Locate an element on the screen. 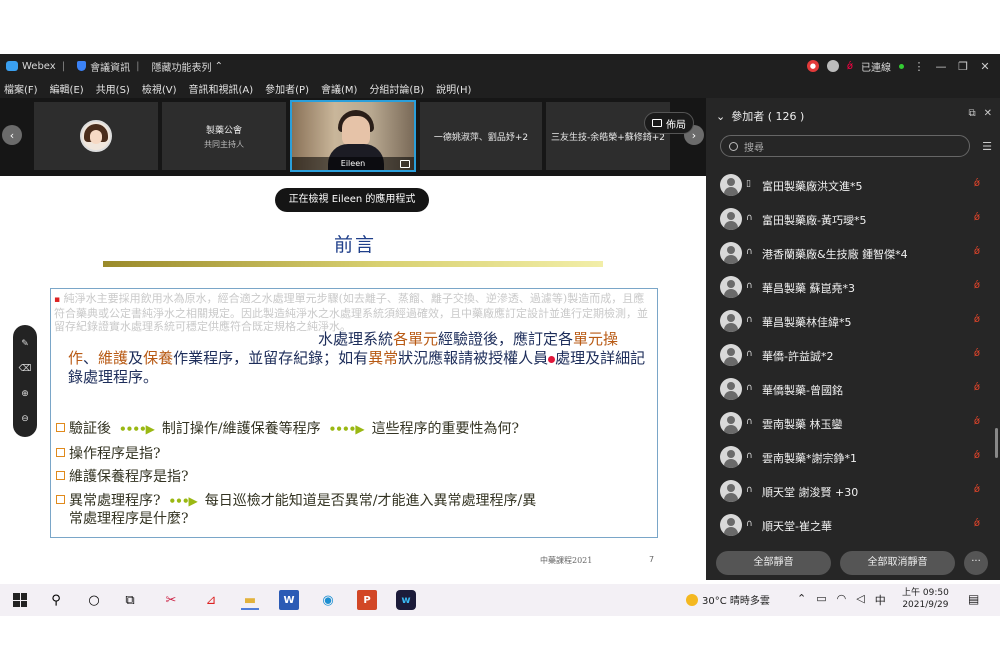  webex-logo-icon is located at coordinates (12, 66).